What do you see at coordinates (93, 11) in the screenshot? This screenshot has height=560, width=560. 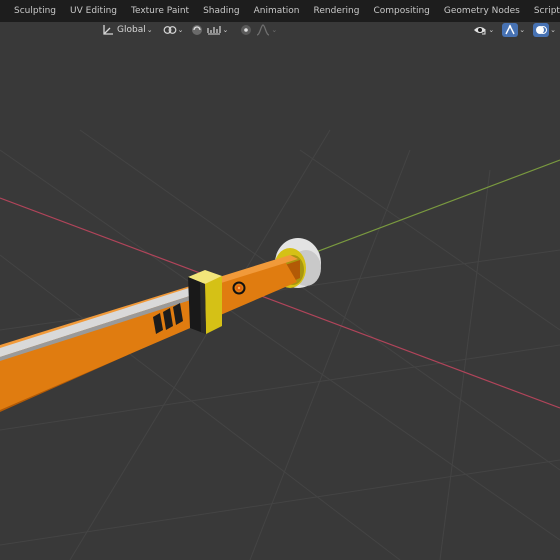 I see `tab-uv-editing: UV Editing` at bounding box center [93, 11].